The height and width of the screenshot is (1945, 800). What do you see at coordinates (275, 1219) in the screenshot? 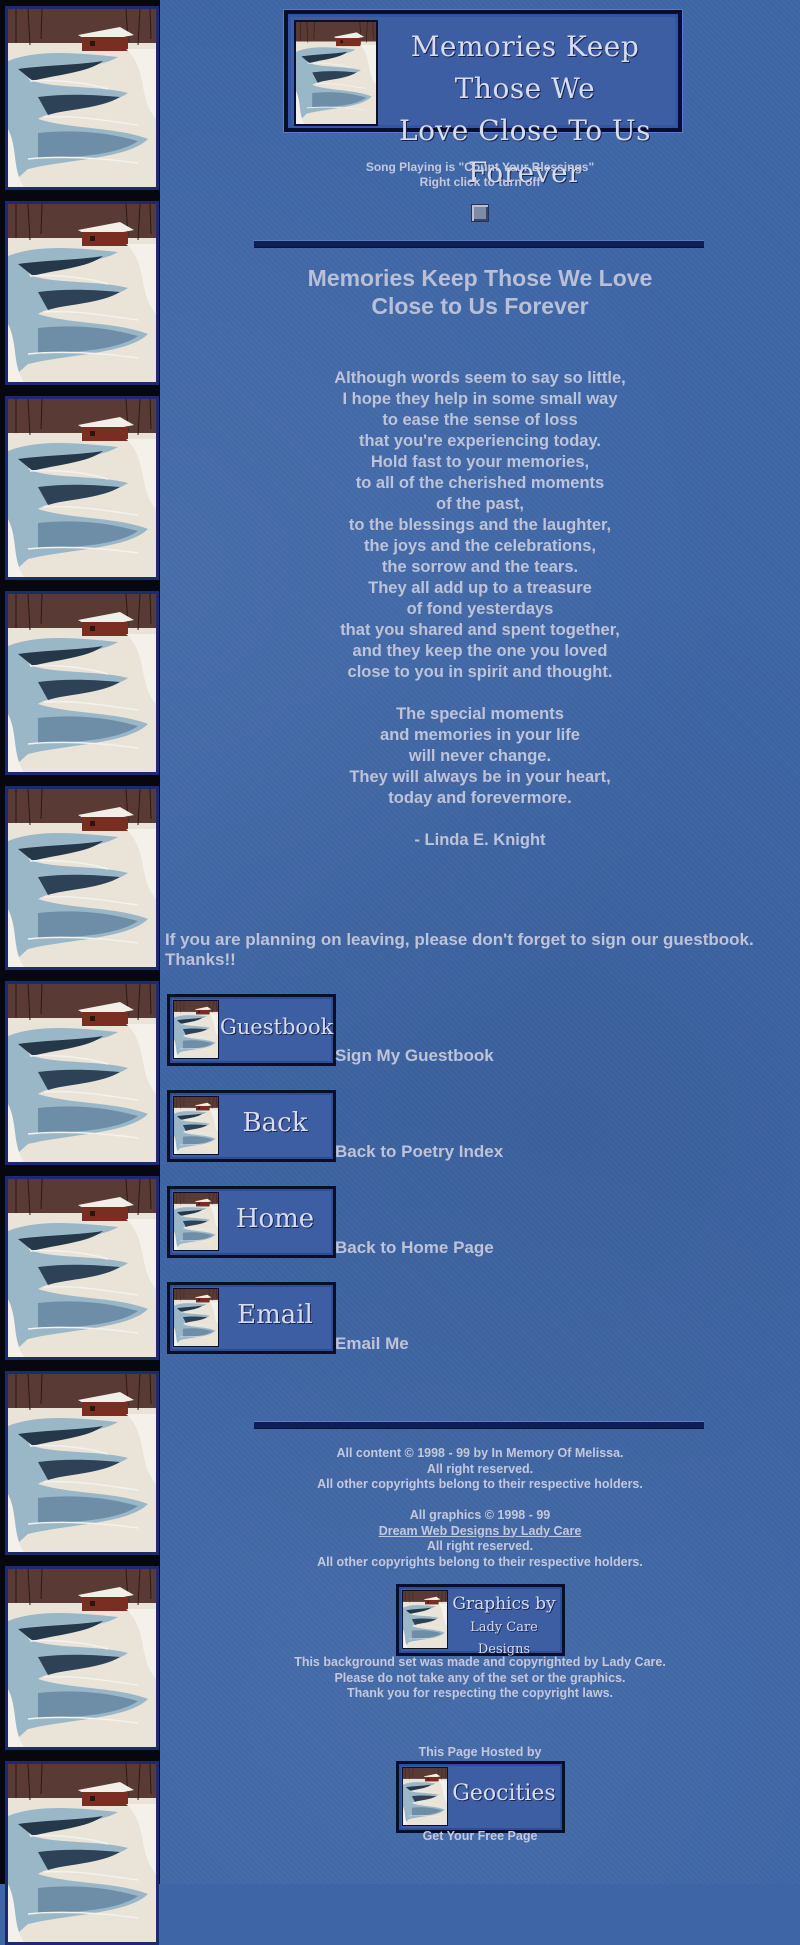
I see `home-button-label: Home` at bounding box center [275, 1219].